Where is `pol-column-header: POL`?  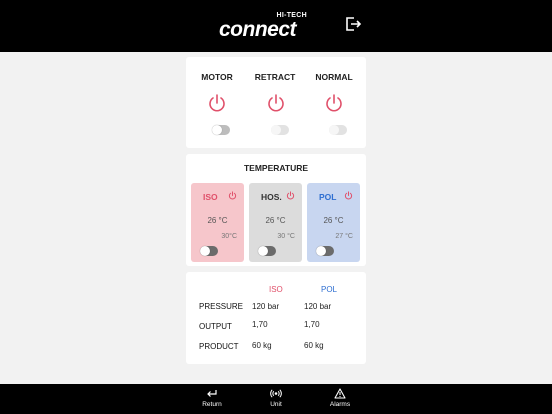
pol-column-header: POL is located at coordinates (329, 289).